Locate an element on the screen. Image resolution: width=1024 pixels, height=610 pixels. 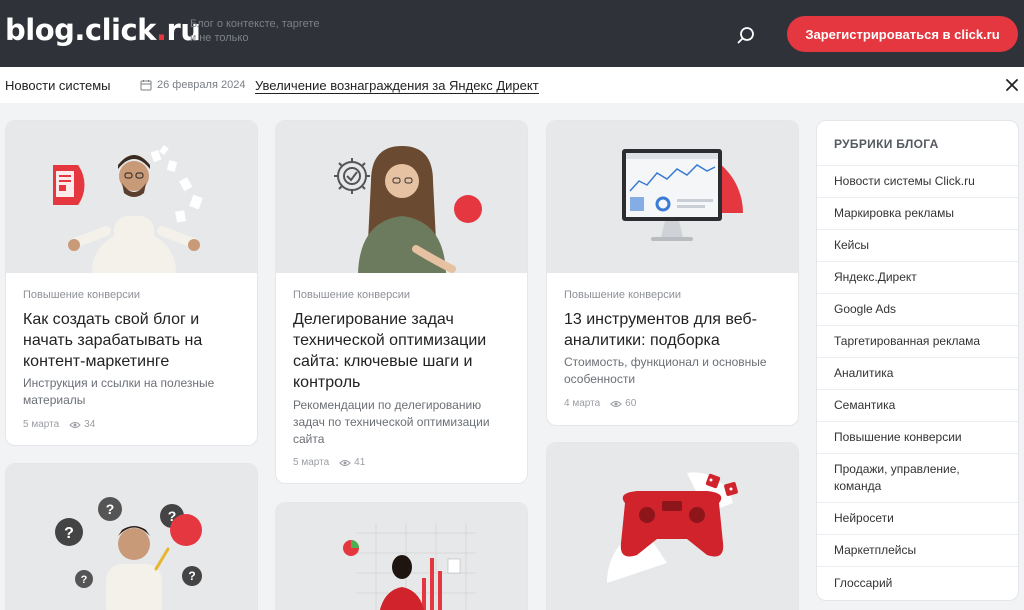
article-views: 34 is located at coordinates (82, 424).